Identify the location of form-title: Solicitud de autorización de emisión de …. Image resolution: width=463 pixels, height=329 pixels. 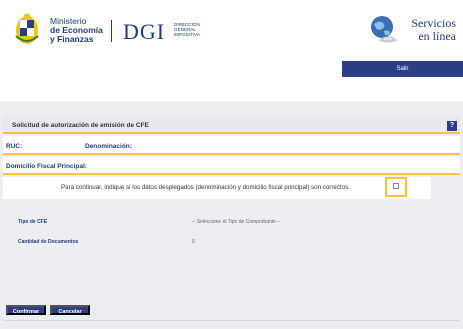
(80, 125).